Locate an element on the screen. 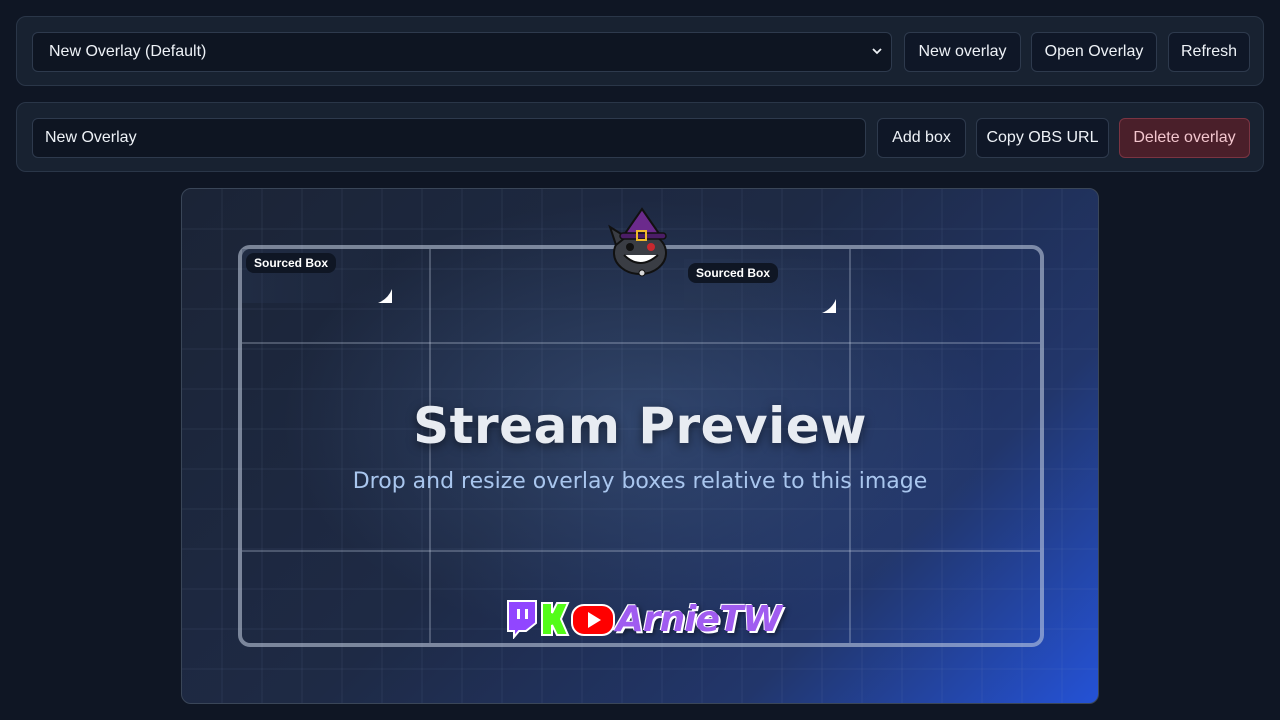 This screenshot has height=720, width=1280. preview-title: Stream Preview is located at coordinates (640, 426).